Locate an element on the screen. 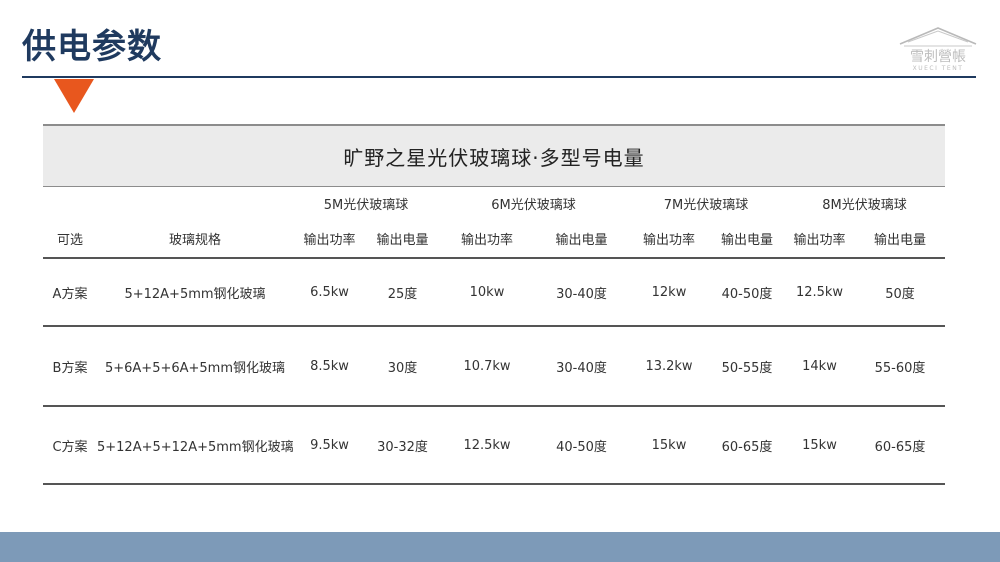  table-cell: 55-60度 is located at coordinates (900, 366).